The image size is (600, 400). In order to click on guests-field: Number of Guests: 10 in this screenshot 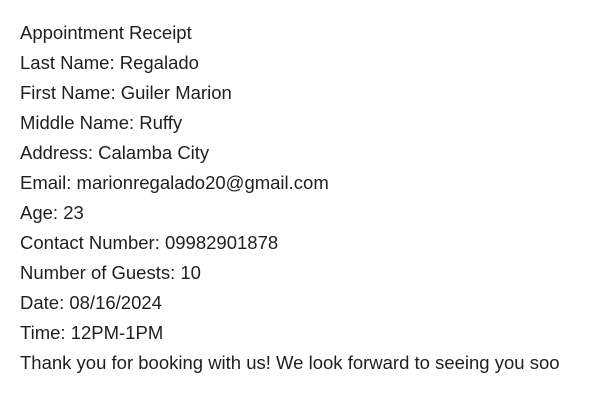, I will do `click(110, 272)`.